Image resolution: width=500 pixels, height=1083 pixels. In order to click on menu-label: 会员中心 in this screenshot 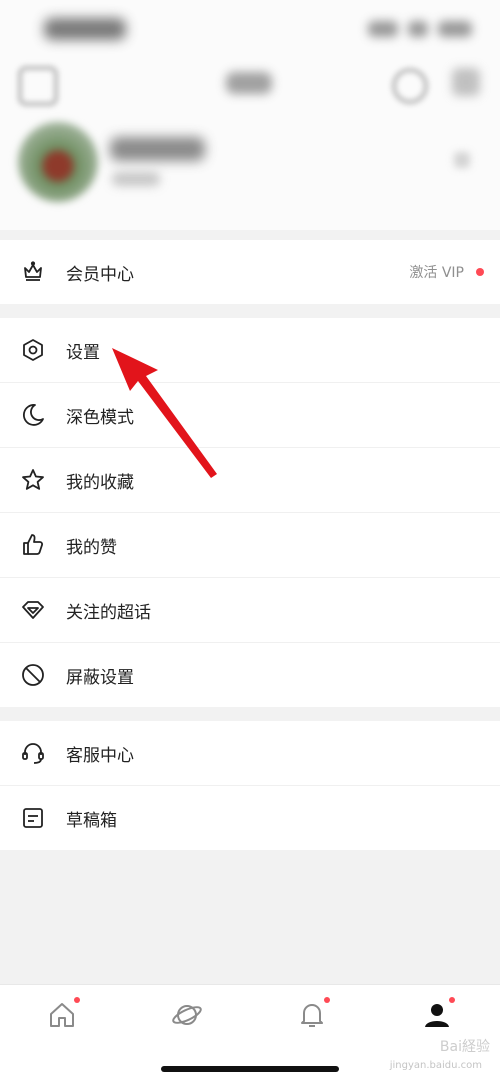, I will do `click(100, 274)`.